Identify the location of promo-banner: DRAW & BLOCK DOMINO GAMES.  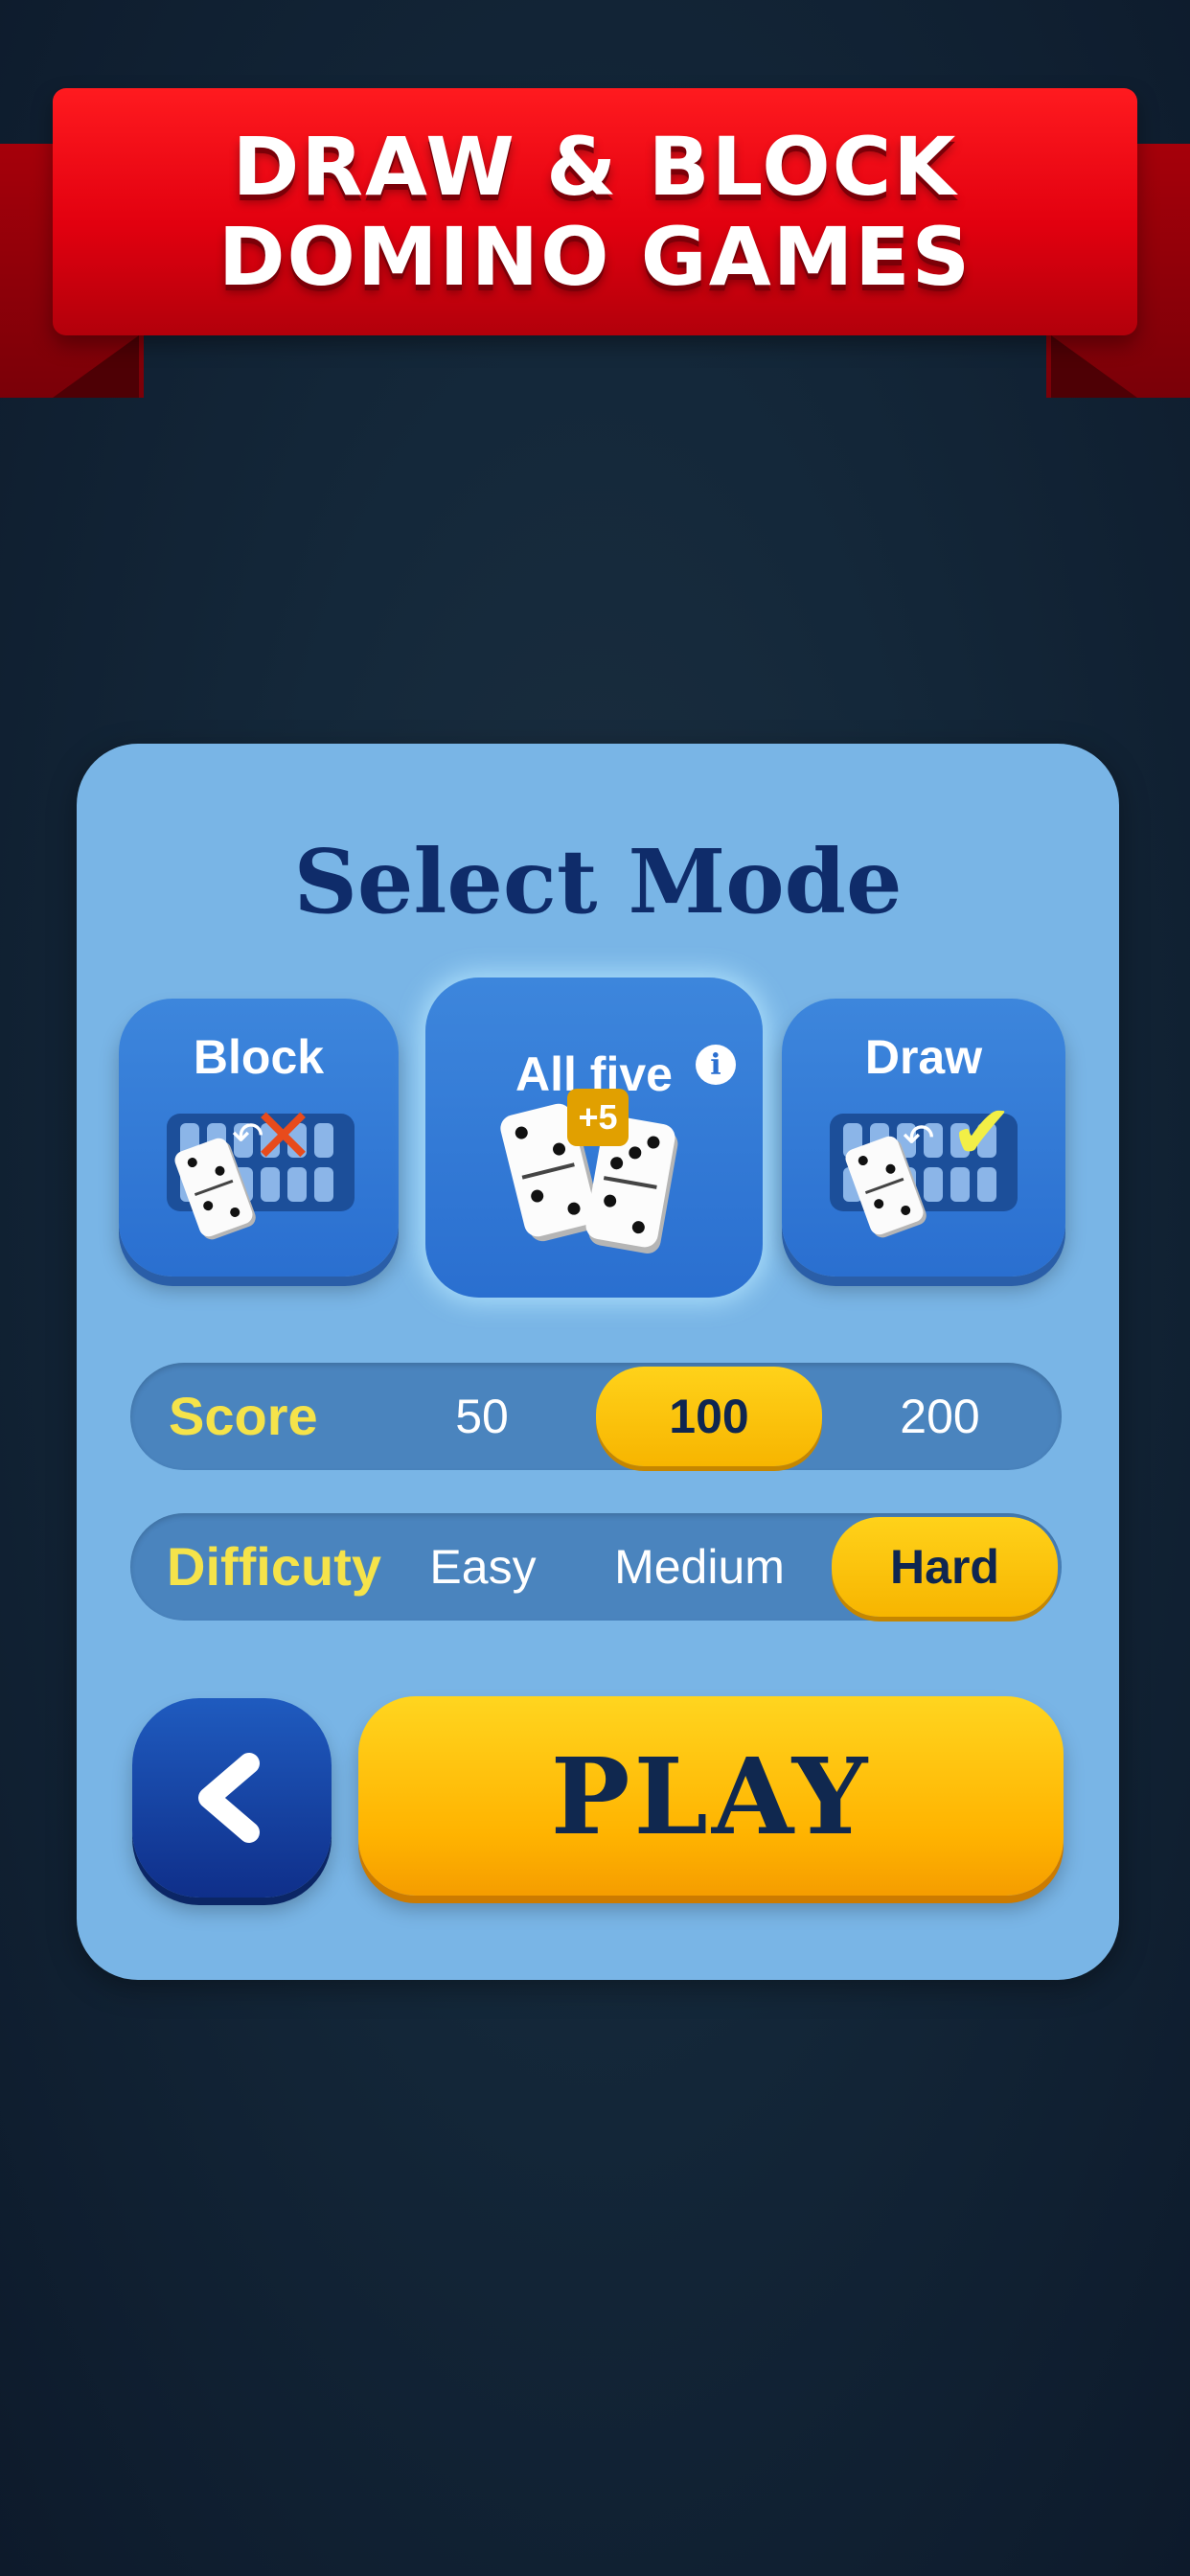
(595, 211).